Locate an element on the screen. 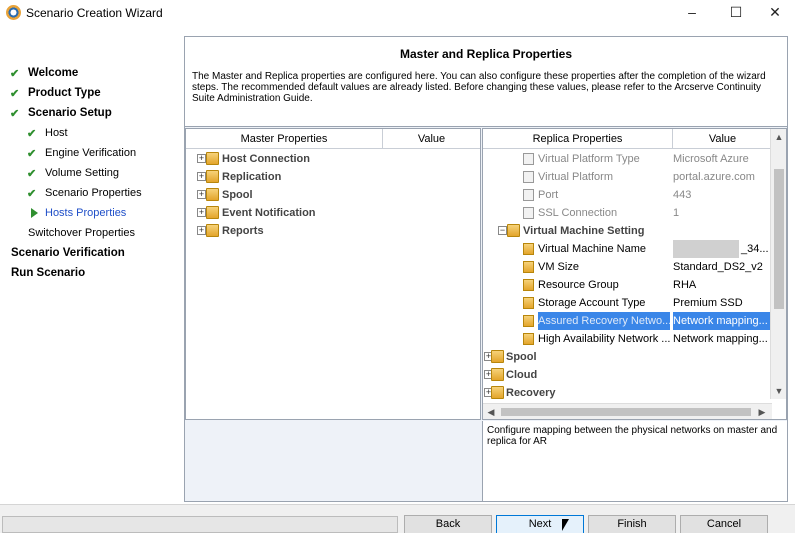  replica-row-vm-size: VM Size Standard_DS2_v2 is located at coordinates (627, 267).